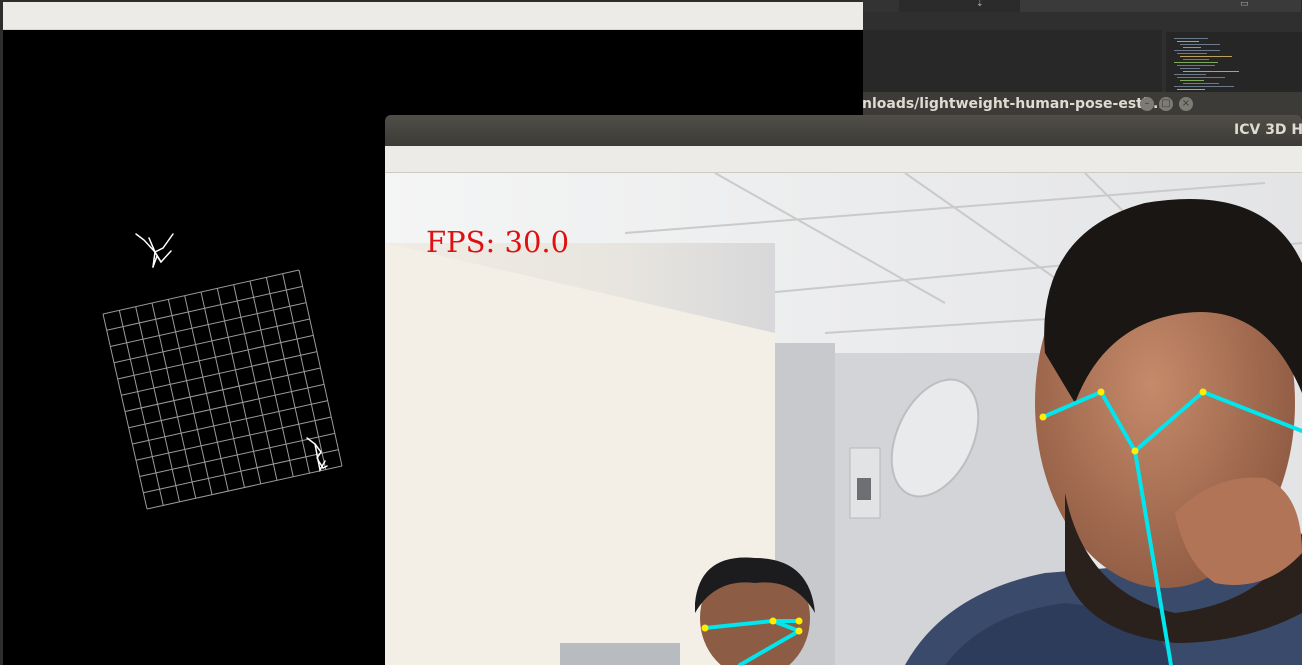 The image size is (1302, 665). What do you see at coordinates (498, 242) in the screenshot?
I see `fps-counter: FPS: 30.0` at bounding box center [498, 242].